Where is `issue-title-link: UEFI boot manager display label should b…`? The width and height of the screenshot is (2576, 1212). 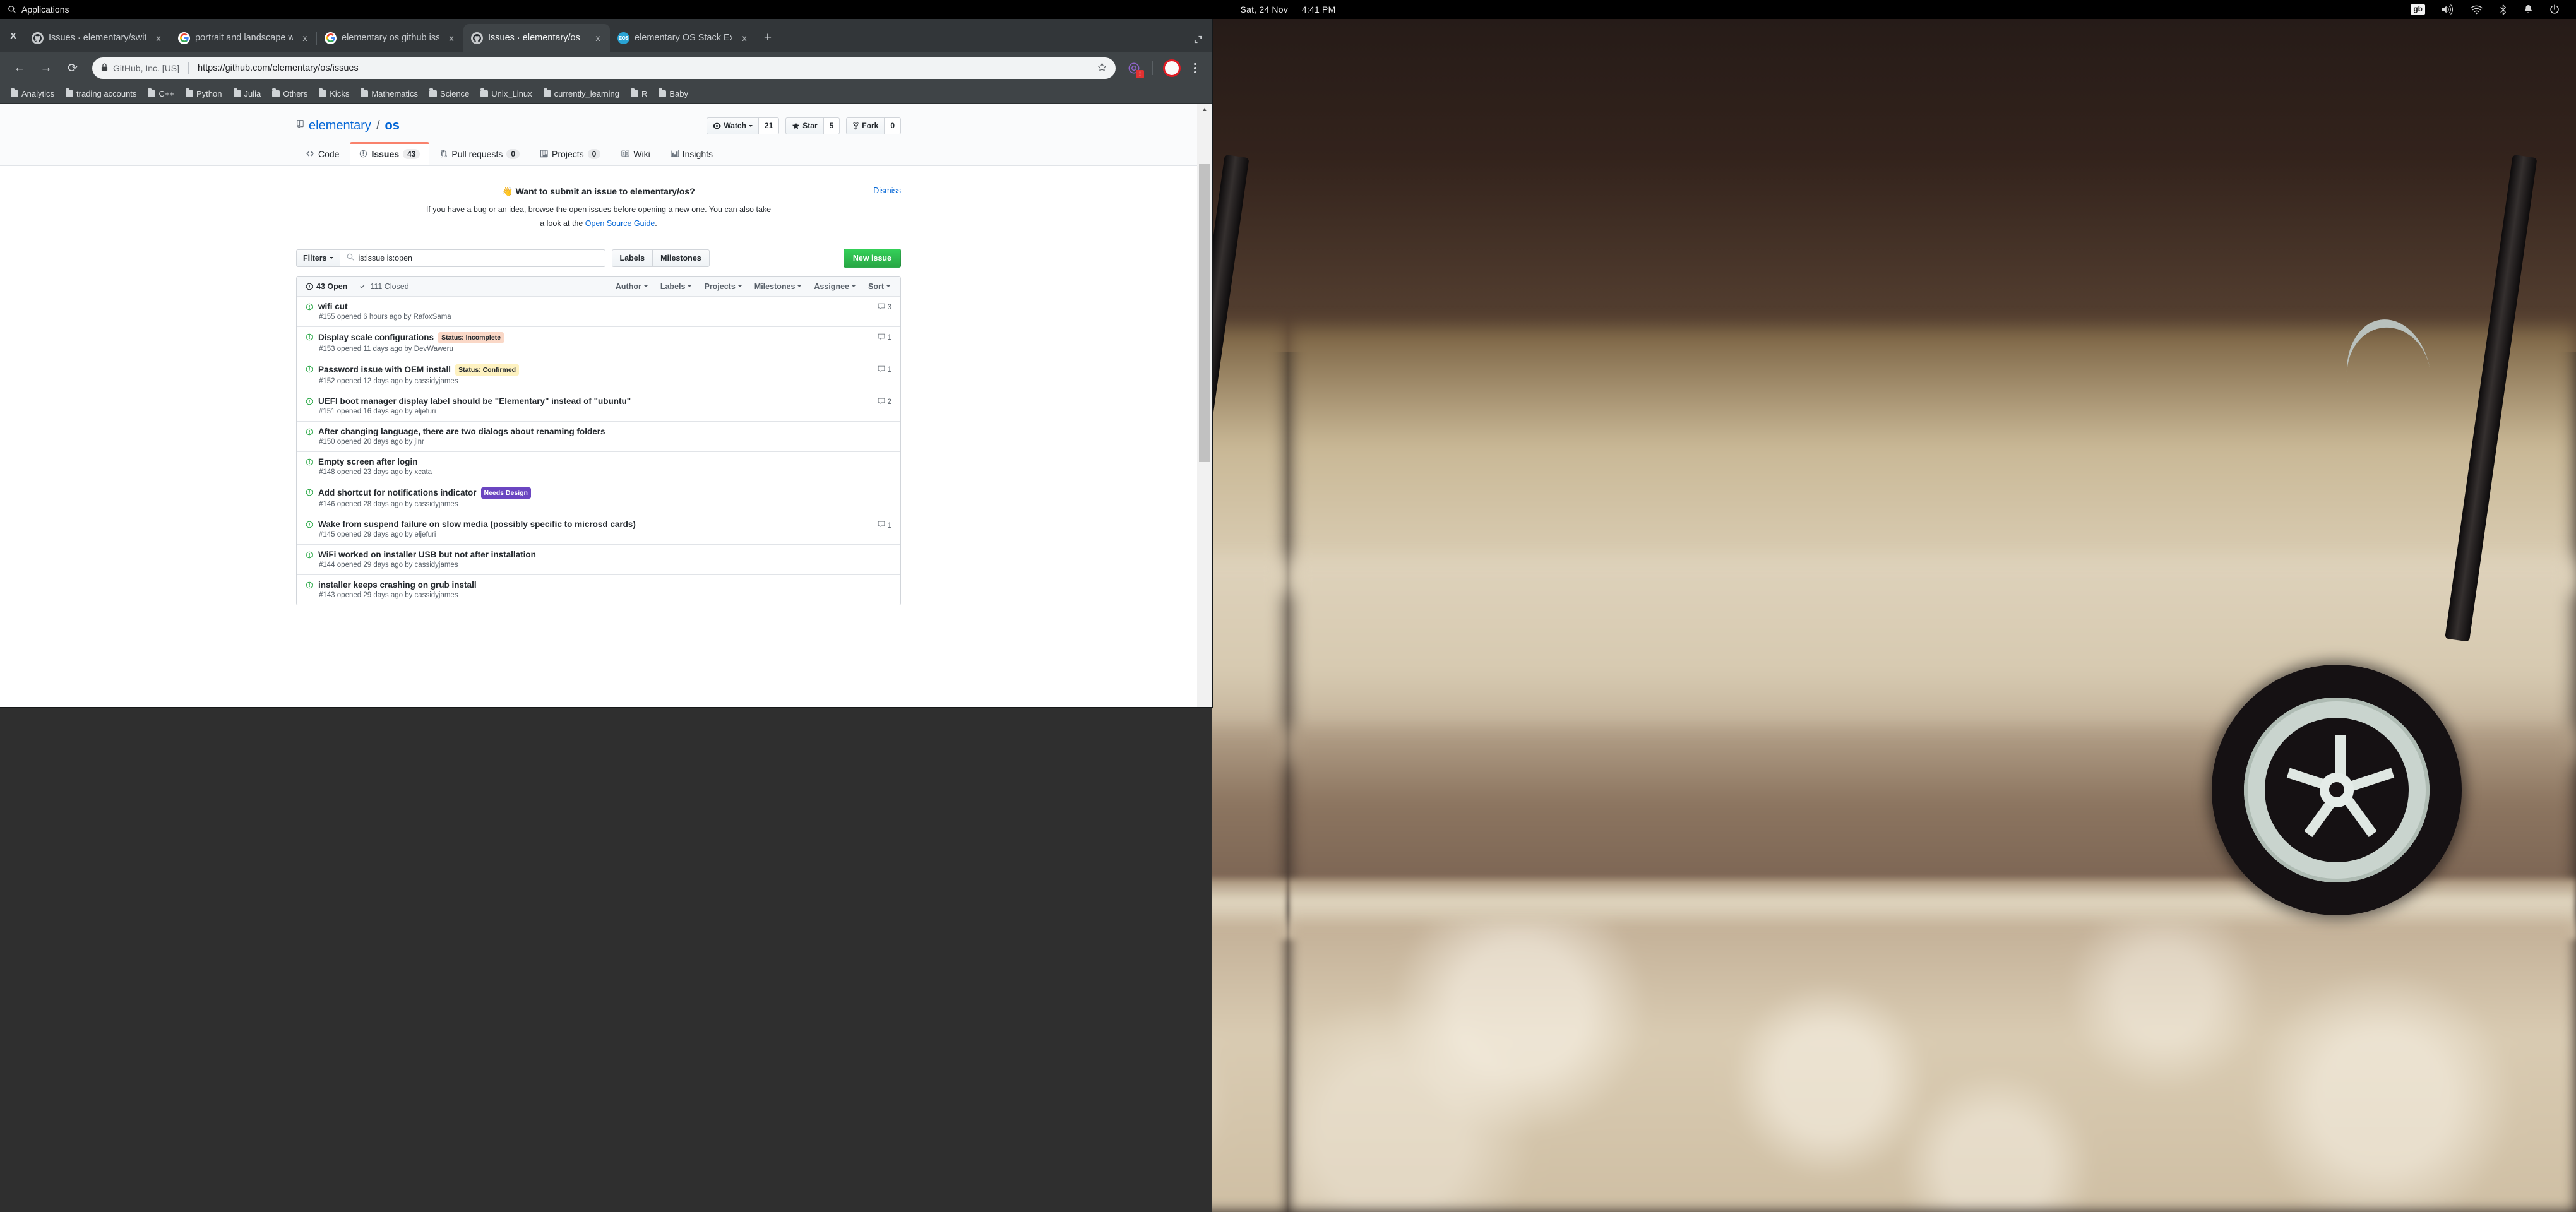
issue-title-link: UEFI boot manager display label should b… is located at coordinates (474, 401).